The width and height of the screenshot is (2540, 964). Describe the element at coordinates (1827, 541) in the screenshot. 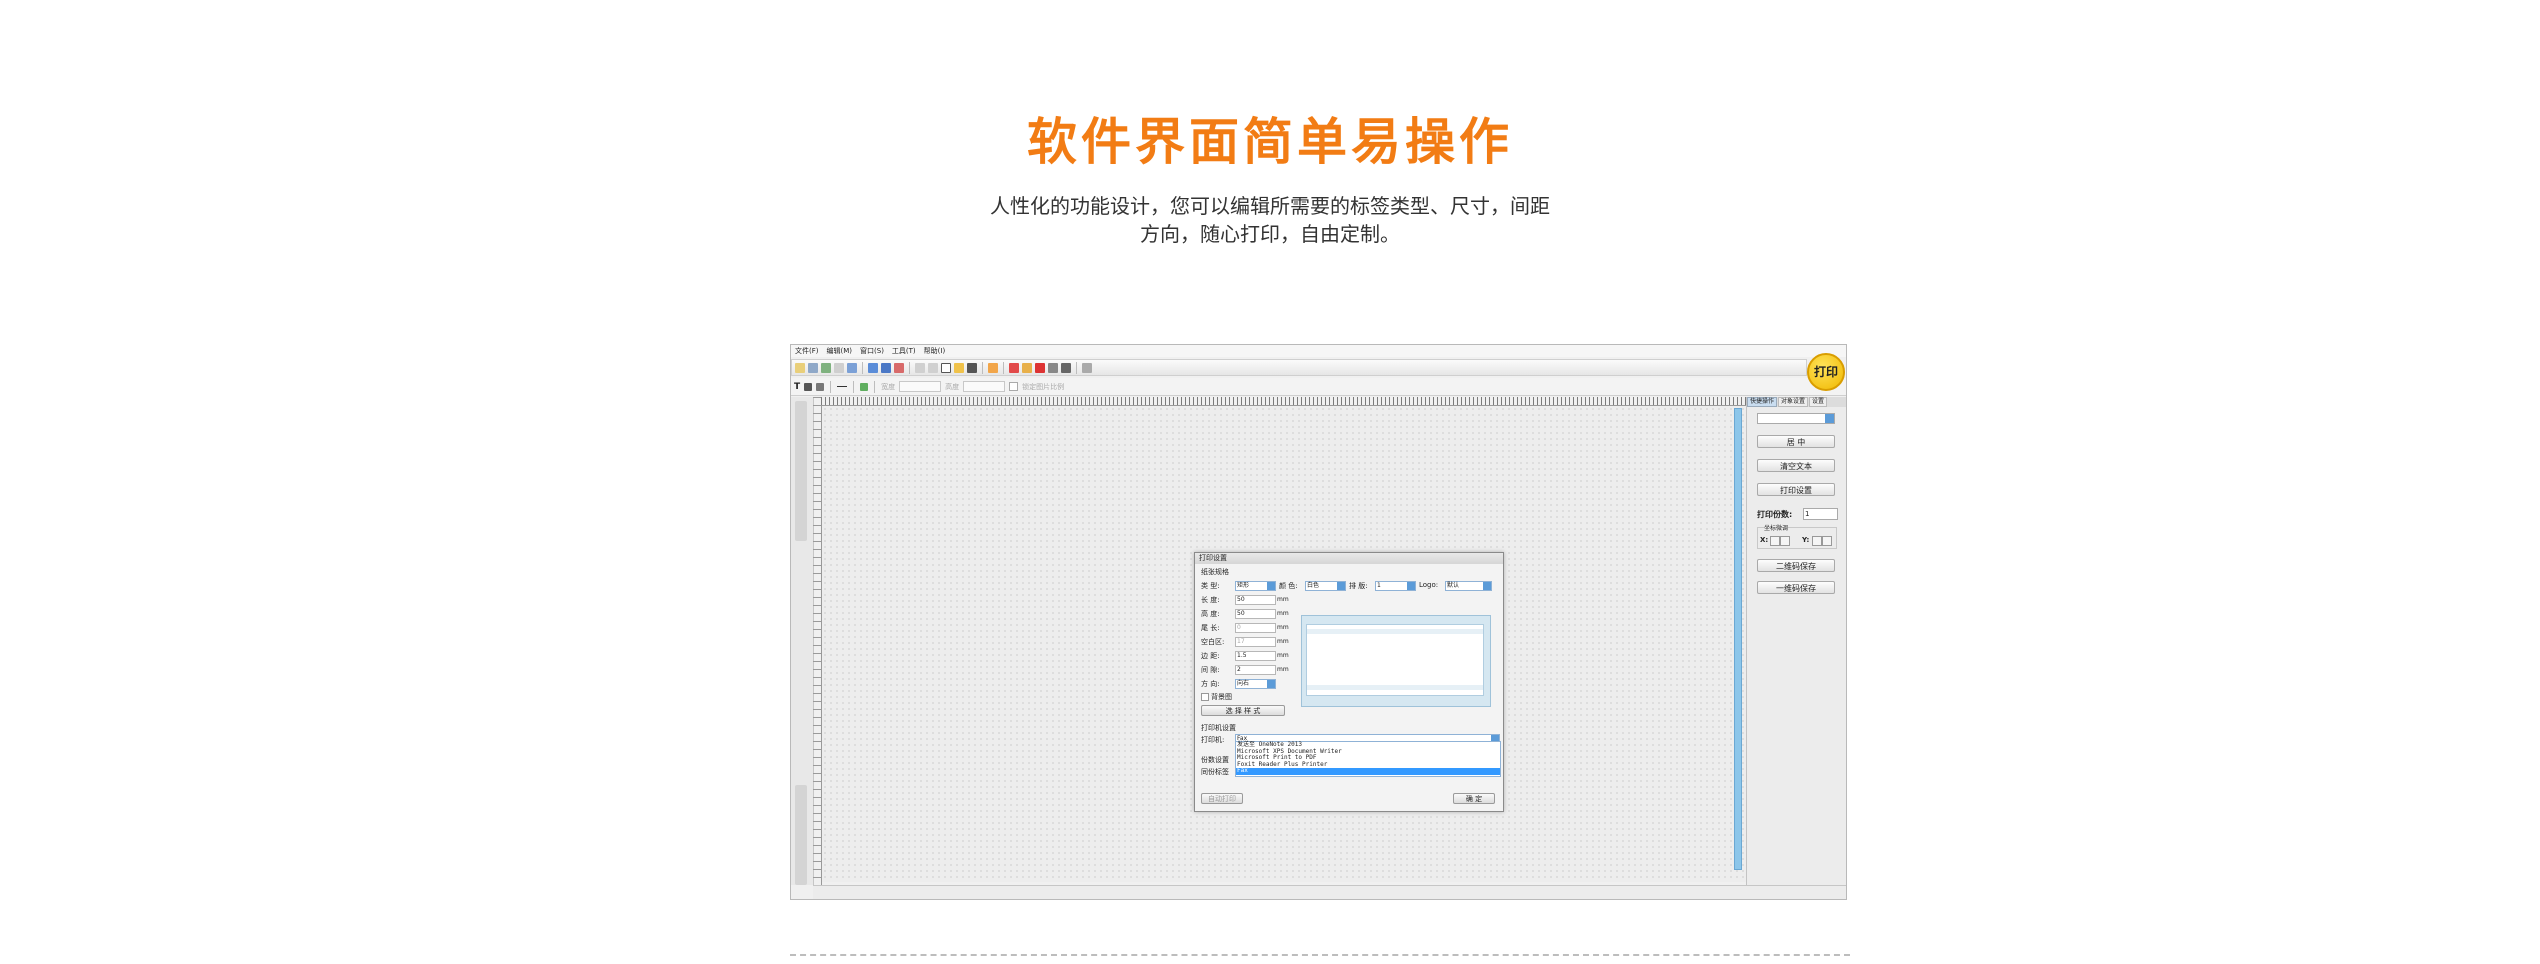

I see `y-increase-button` at that location.